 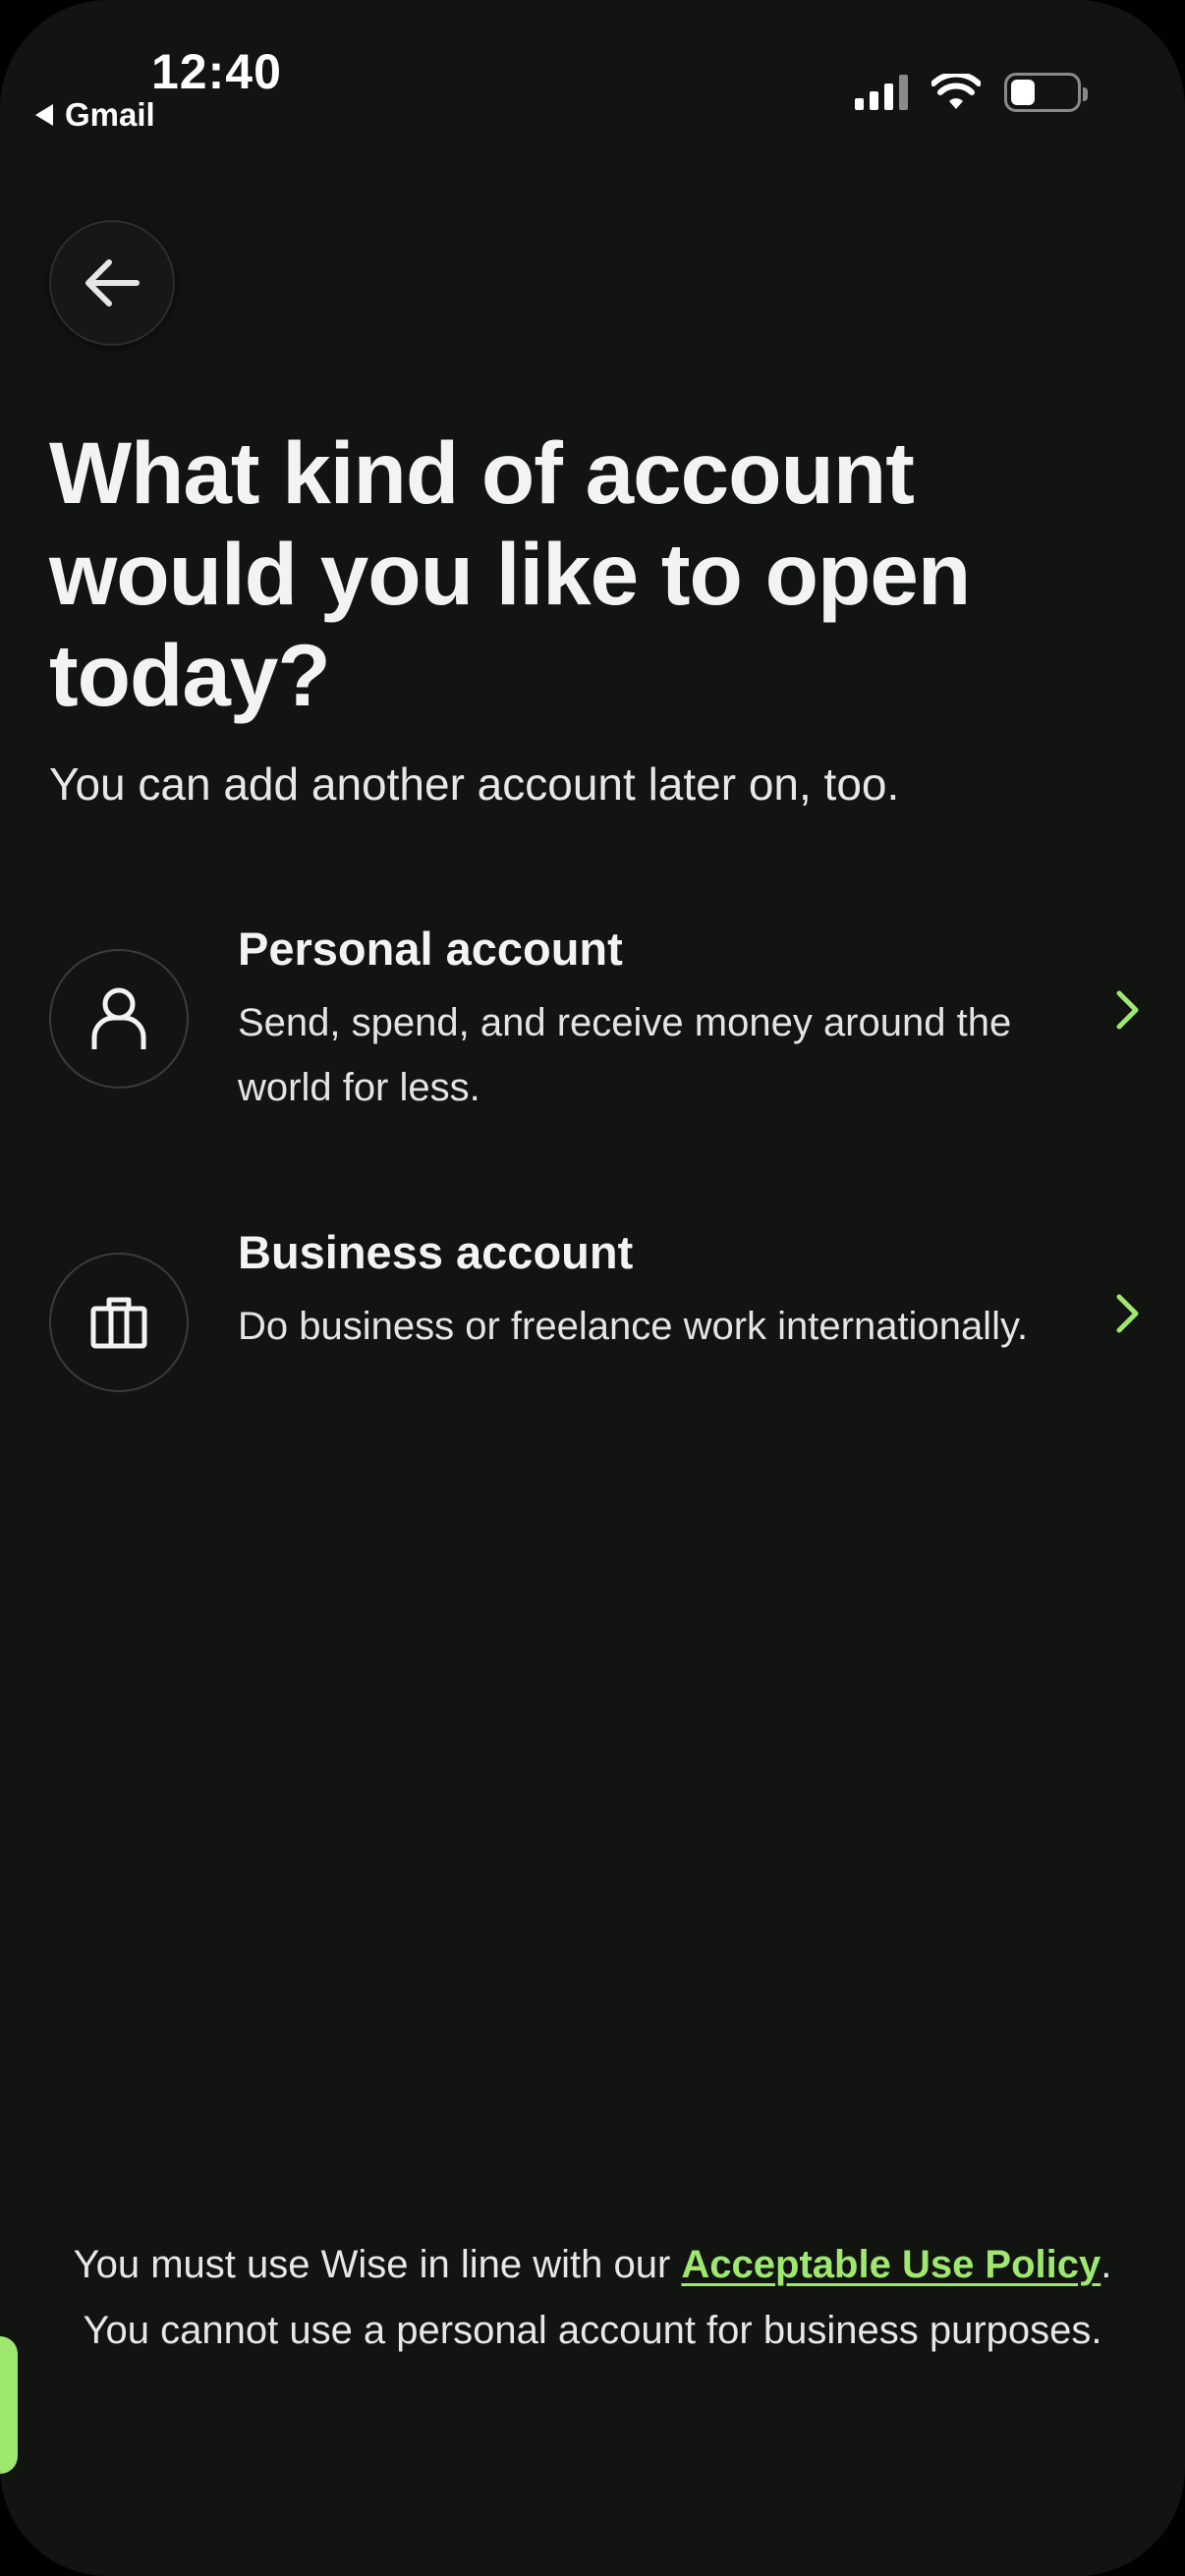 I want to click on briefcase-icon, so click(x=119, y=1323).